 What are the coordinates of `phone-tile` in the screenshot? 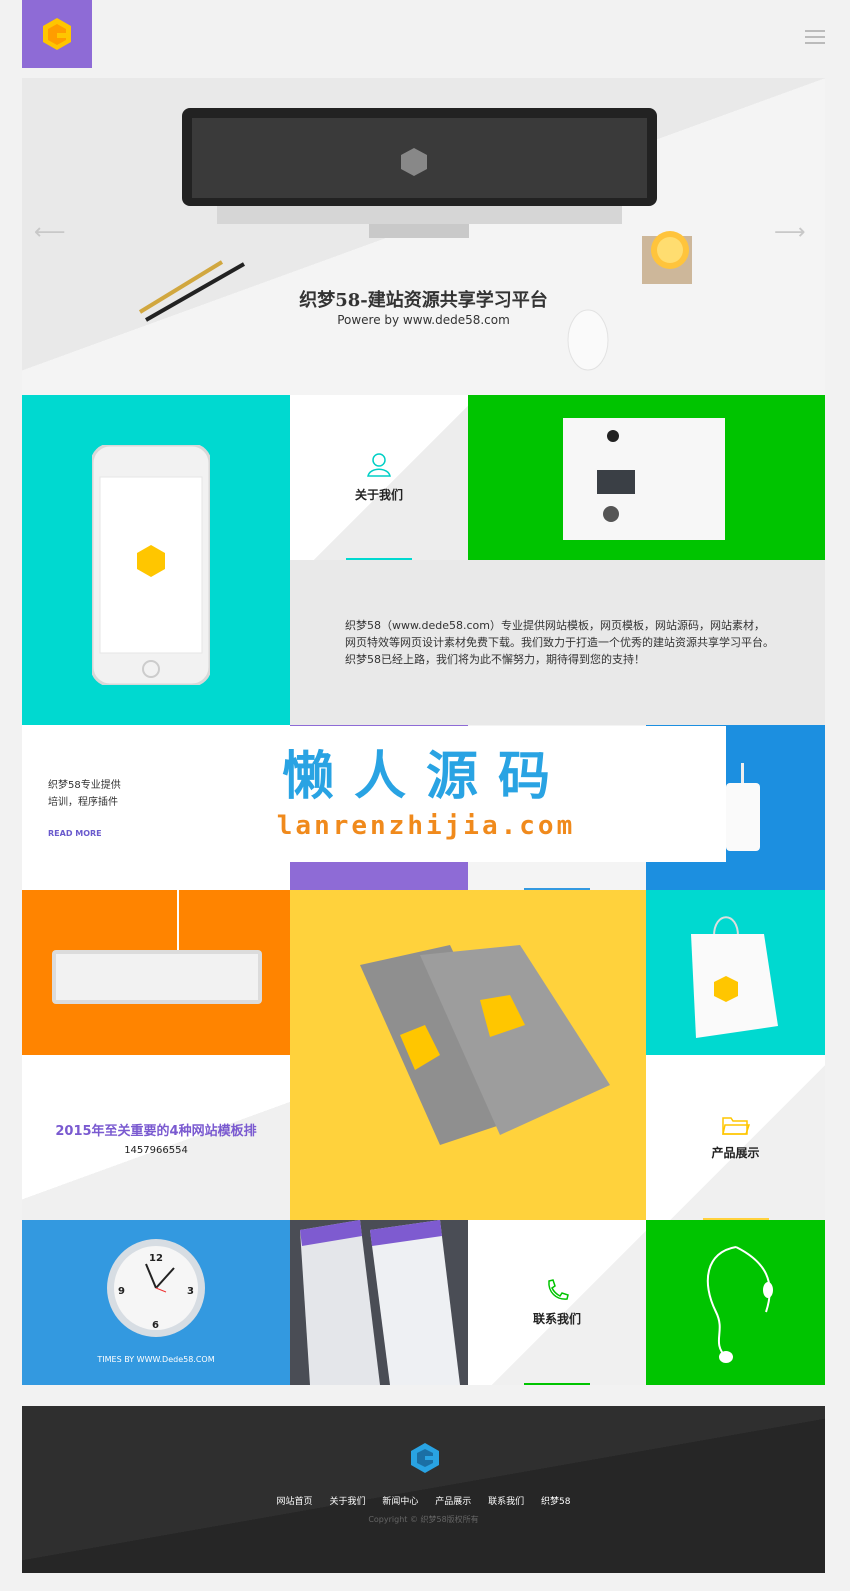 It's located at (156, 560).